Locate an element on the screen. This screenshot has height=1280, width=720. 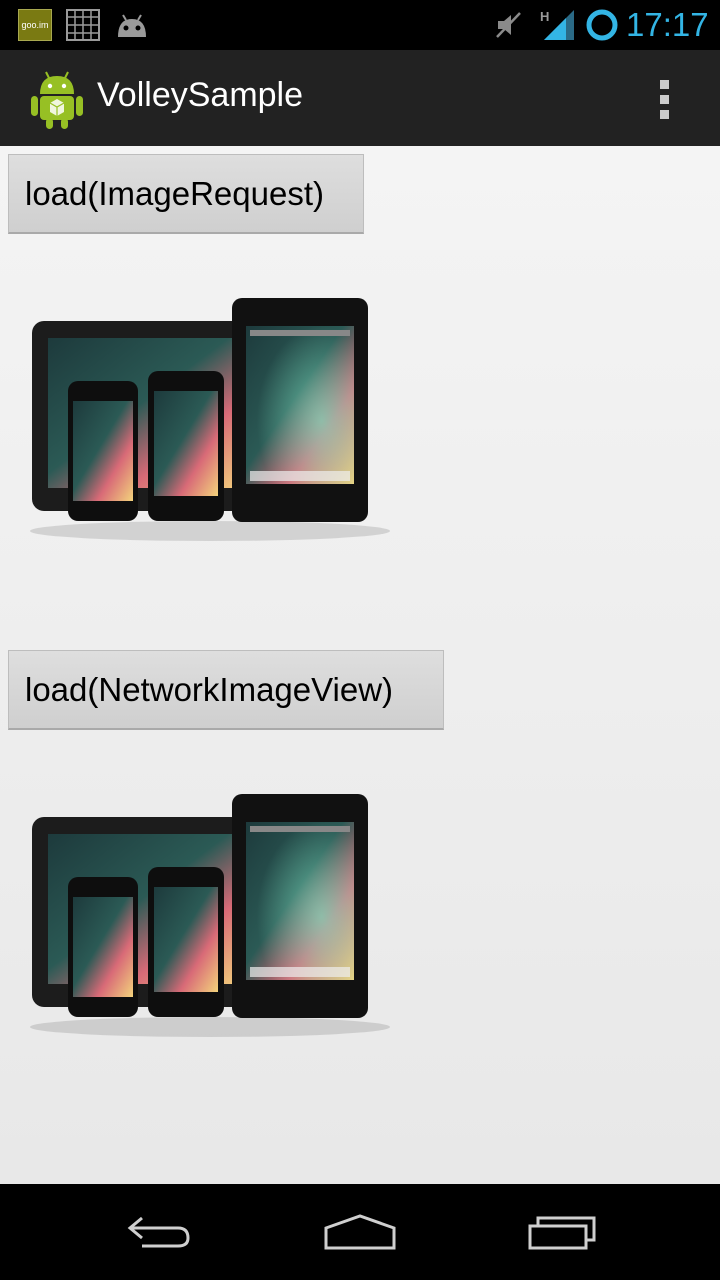
recents-icon is located at coordinates (562, 1233).